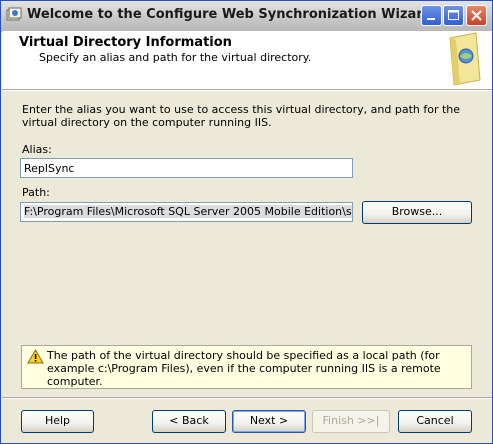 This screenshot has height=444, width=493. What do you see at coordinates (186, 168) in the screenshot?
I see `alias-input` at bounding box center [186, 168].